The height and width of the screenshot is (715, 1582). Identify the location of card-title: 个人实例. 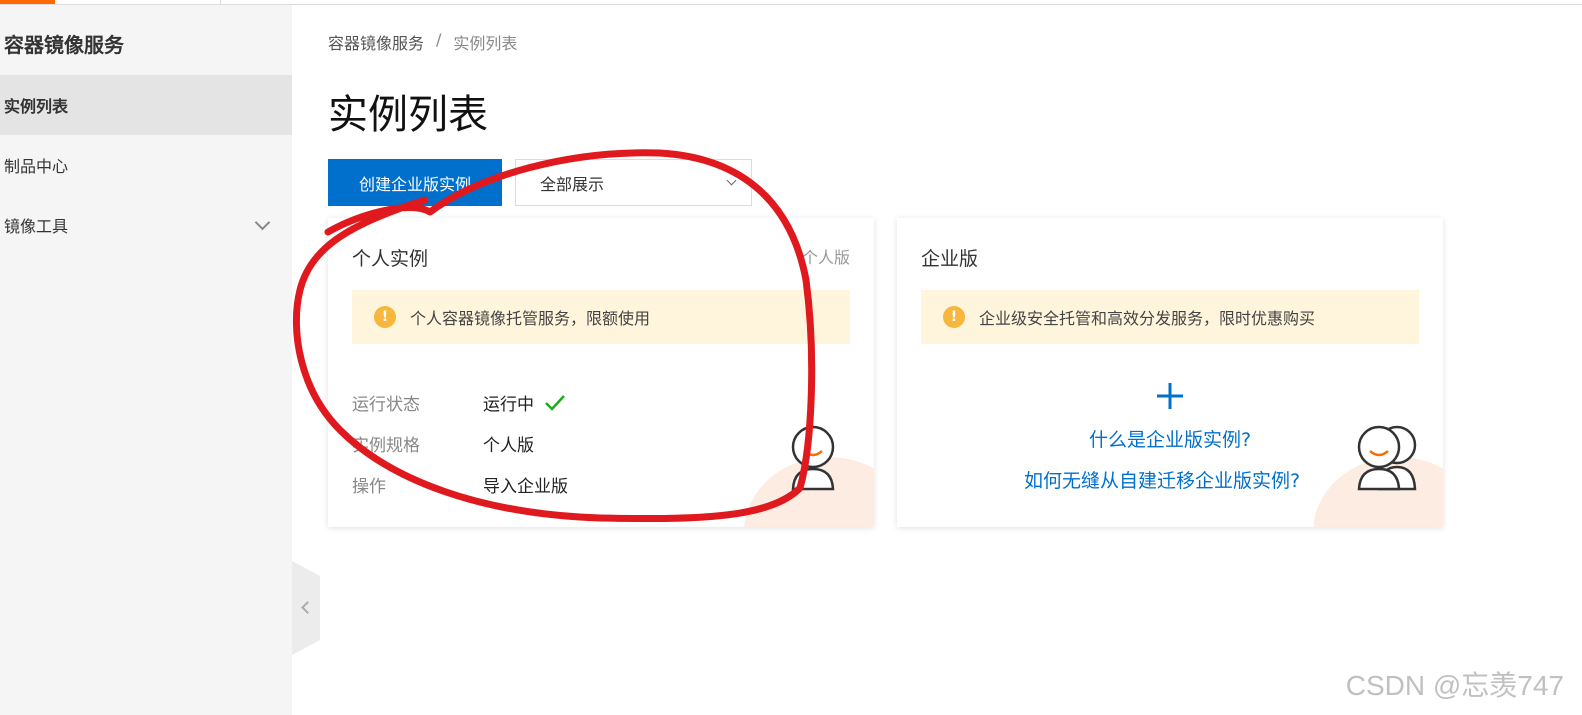
(390, 259).